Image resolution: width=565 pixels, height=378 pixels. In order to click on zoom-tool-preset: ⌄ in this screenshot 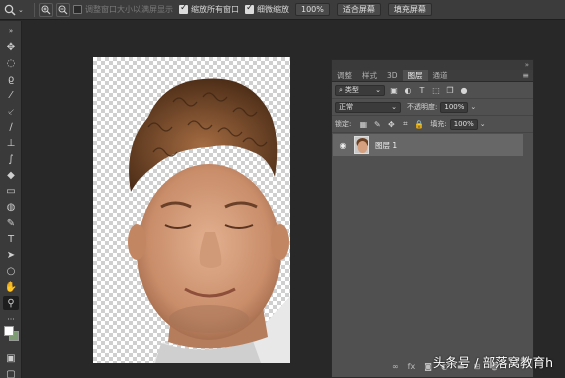, I will do `click(17, 10)`.